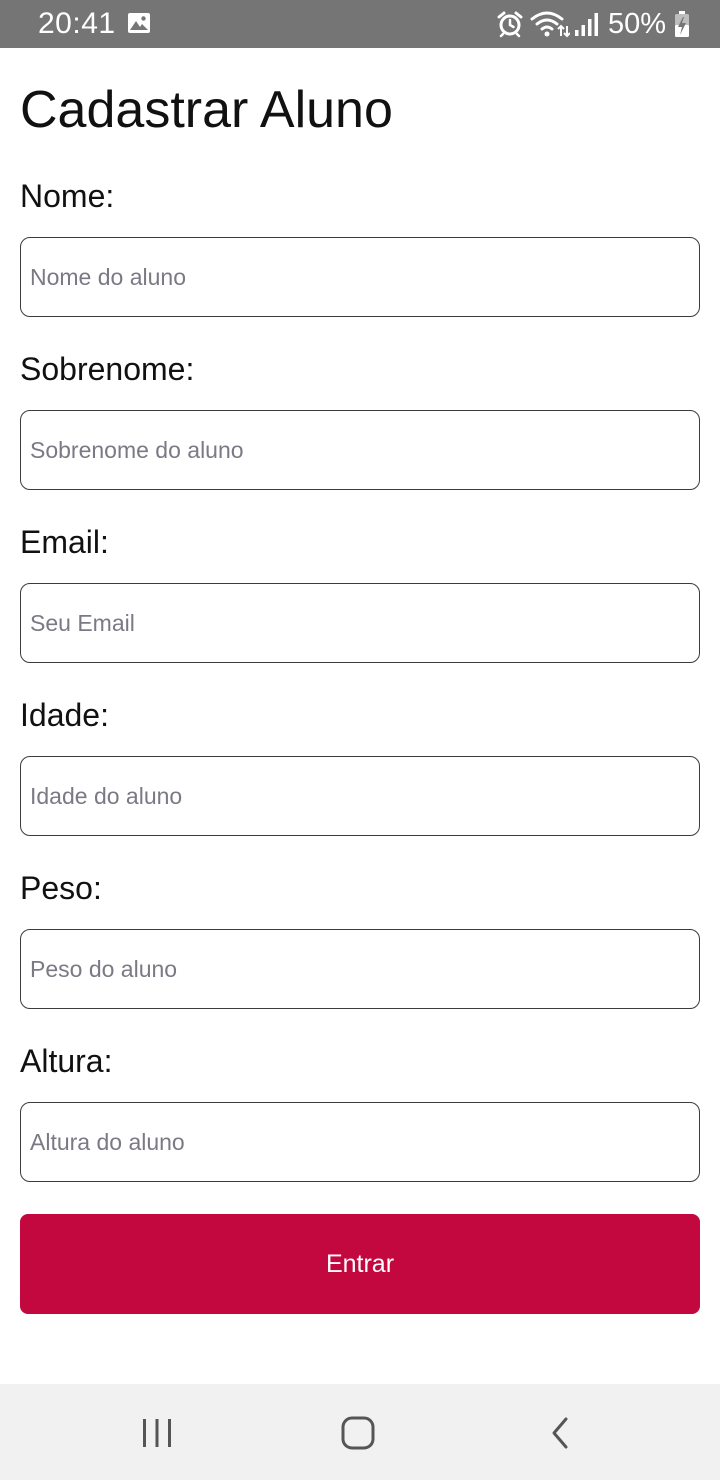  I want to click on email-label: Email:, so click(64, 542).